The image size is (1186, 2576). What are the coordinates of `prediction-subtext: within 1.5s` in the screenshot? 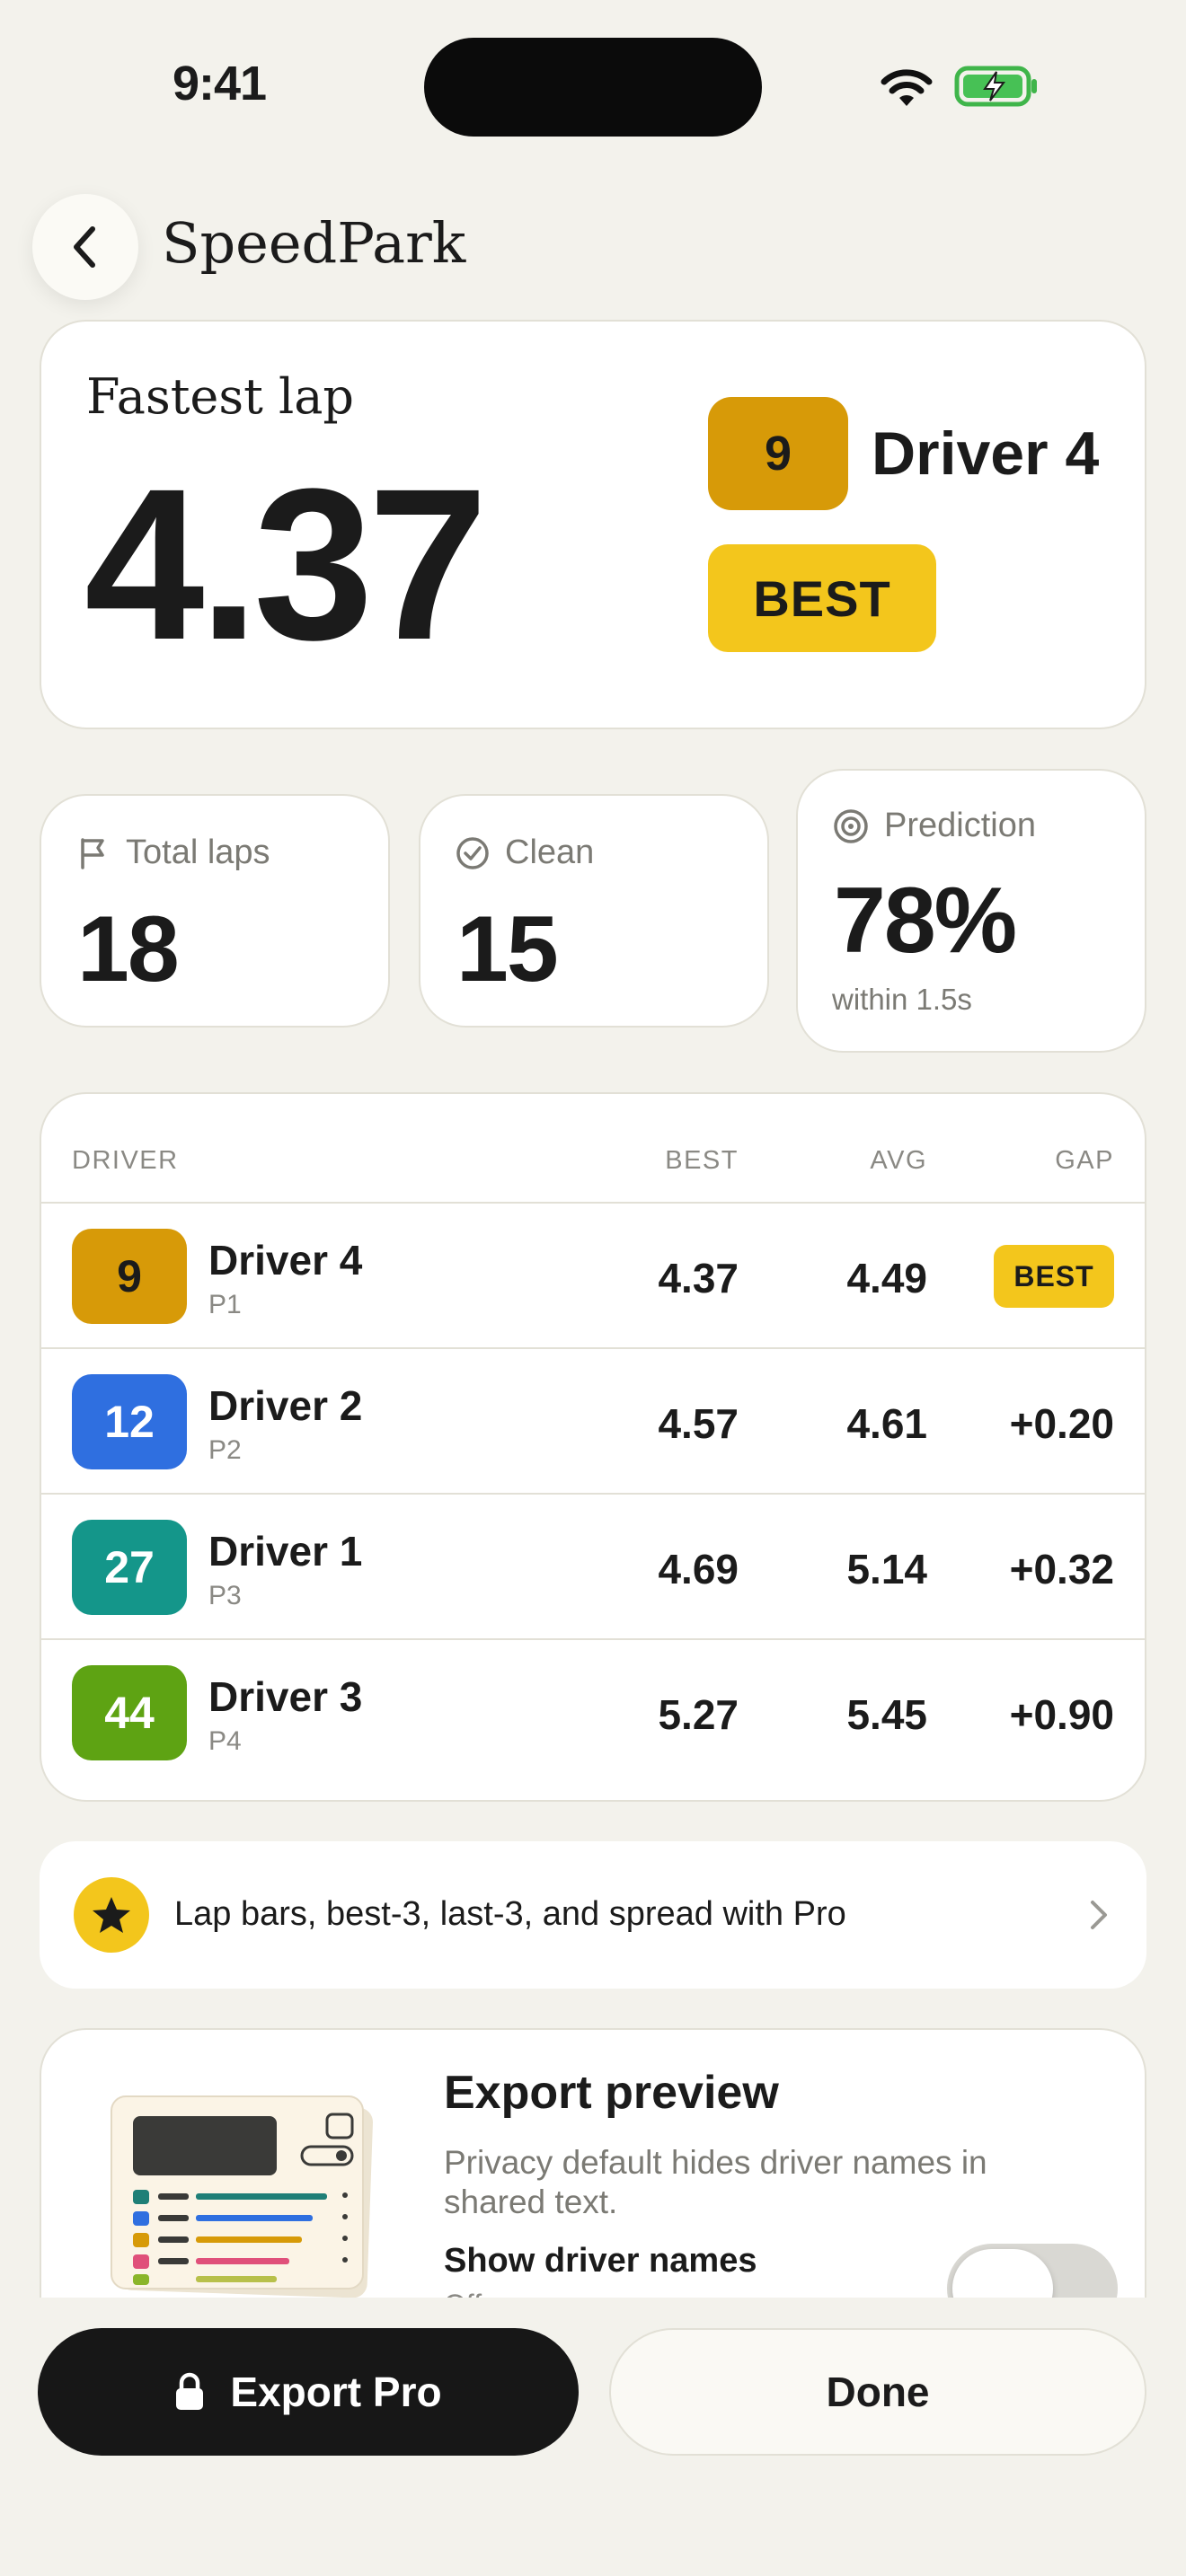 It's located at (902, 999).